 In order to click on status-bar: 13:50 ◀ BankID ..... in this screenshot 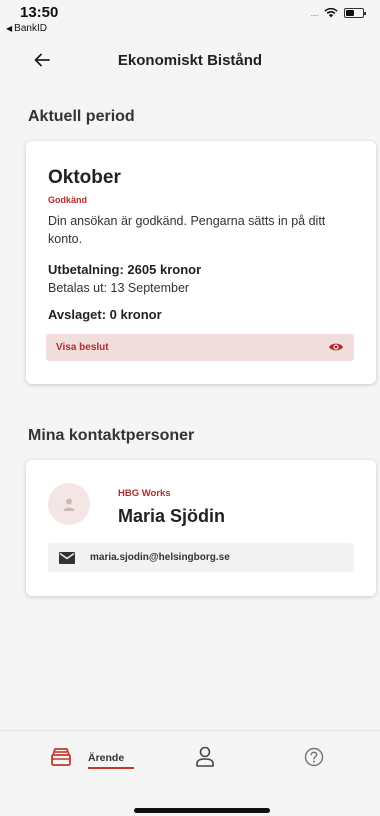, I will do `click(190, 20)`.